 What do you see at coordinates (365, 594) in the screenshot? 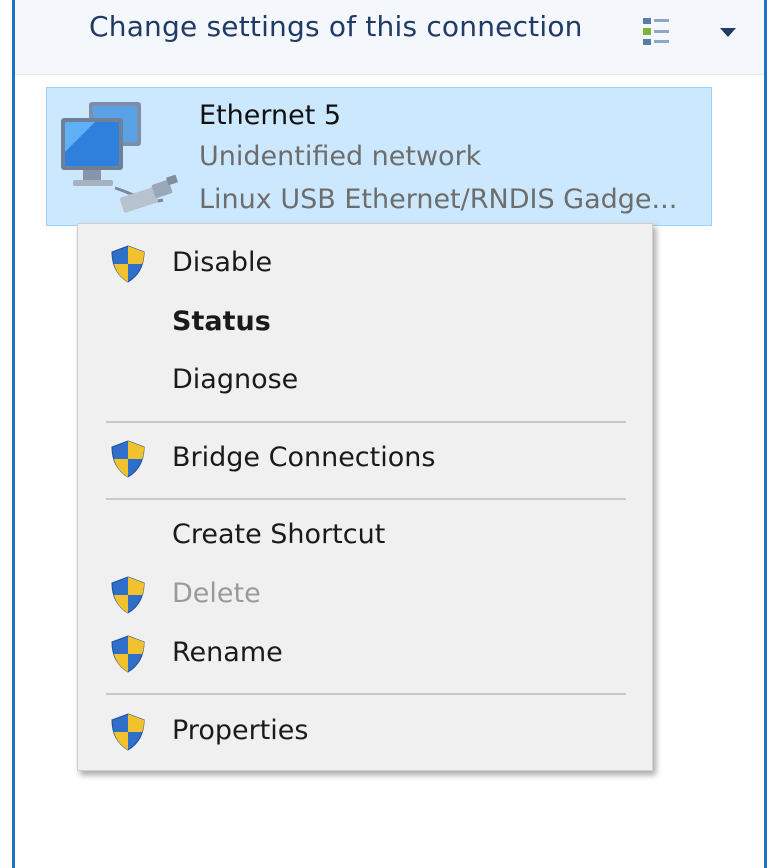
I see `menu-item-delete: Delete` at bounding box center [365, 594].